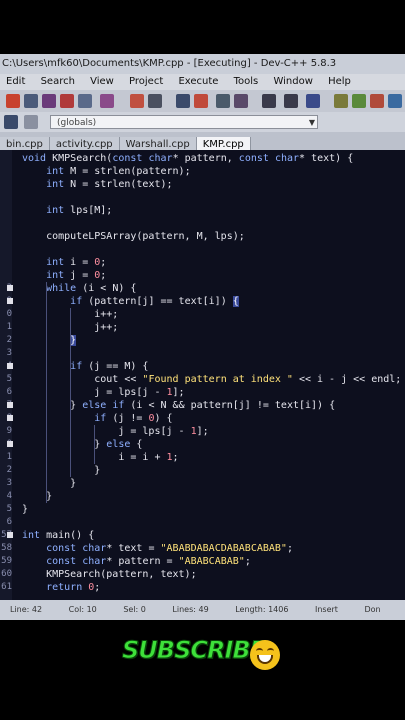  What do you see at coordinates (202, 184) in the screenshot?
I see `code-line: int N = strlen(text);` at bounding box center [202, 184].